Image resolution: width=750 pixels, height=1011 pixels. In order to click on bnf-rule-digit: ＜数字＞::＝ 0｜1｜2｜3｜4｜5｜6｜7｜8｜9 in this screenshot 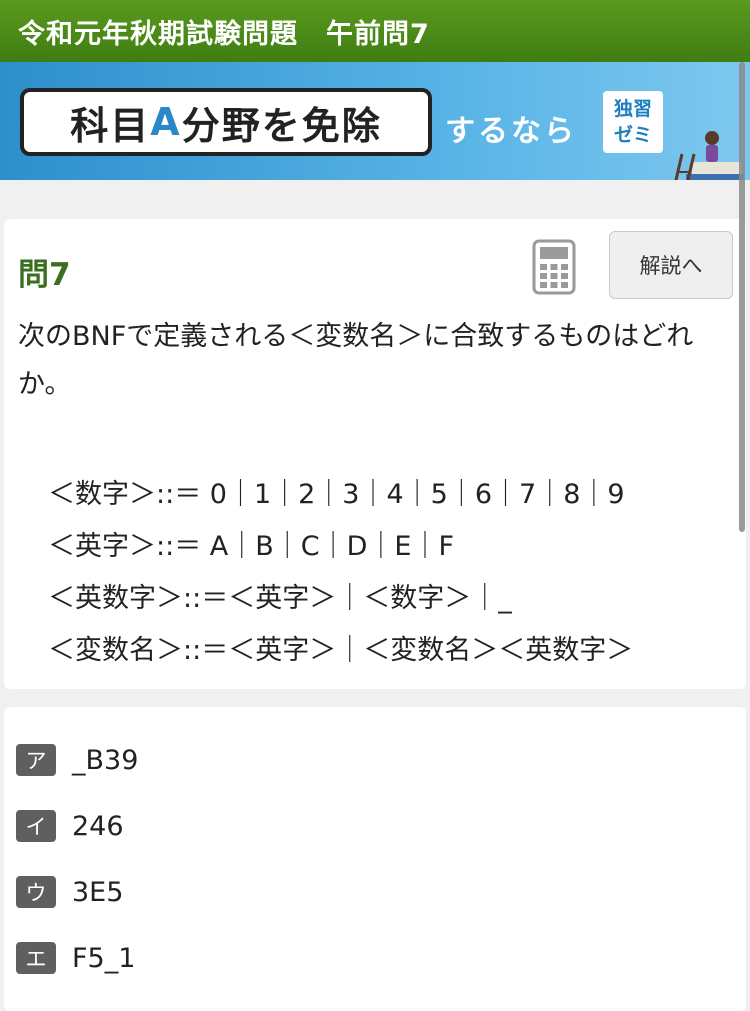, I will do `click(336, 494)`.